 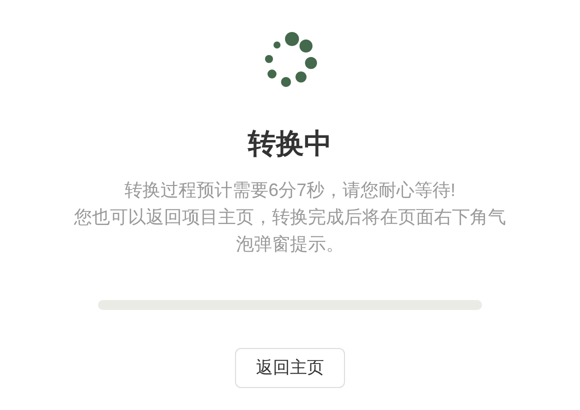 I want to click on back-home-button: 返回主页, so click(x=290, y=368).